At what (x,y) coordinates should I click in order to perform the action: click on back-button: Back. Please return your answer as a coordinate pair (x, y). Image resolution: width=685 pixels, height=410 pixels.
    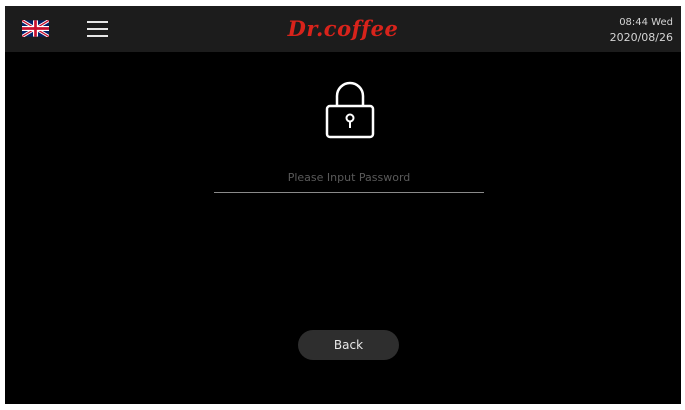
    Looking at the image, I should click on (348, 345).